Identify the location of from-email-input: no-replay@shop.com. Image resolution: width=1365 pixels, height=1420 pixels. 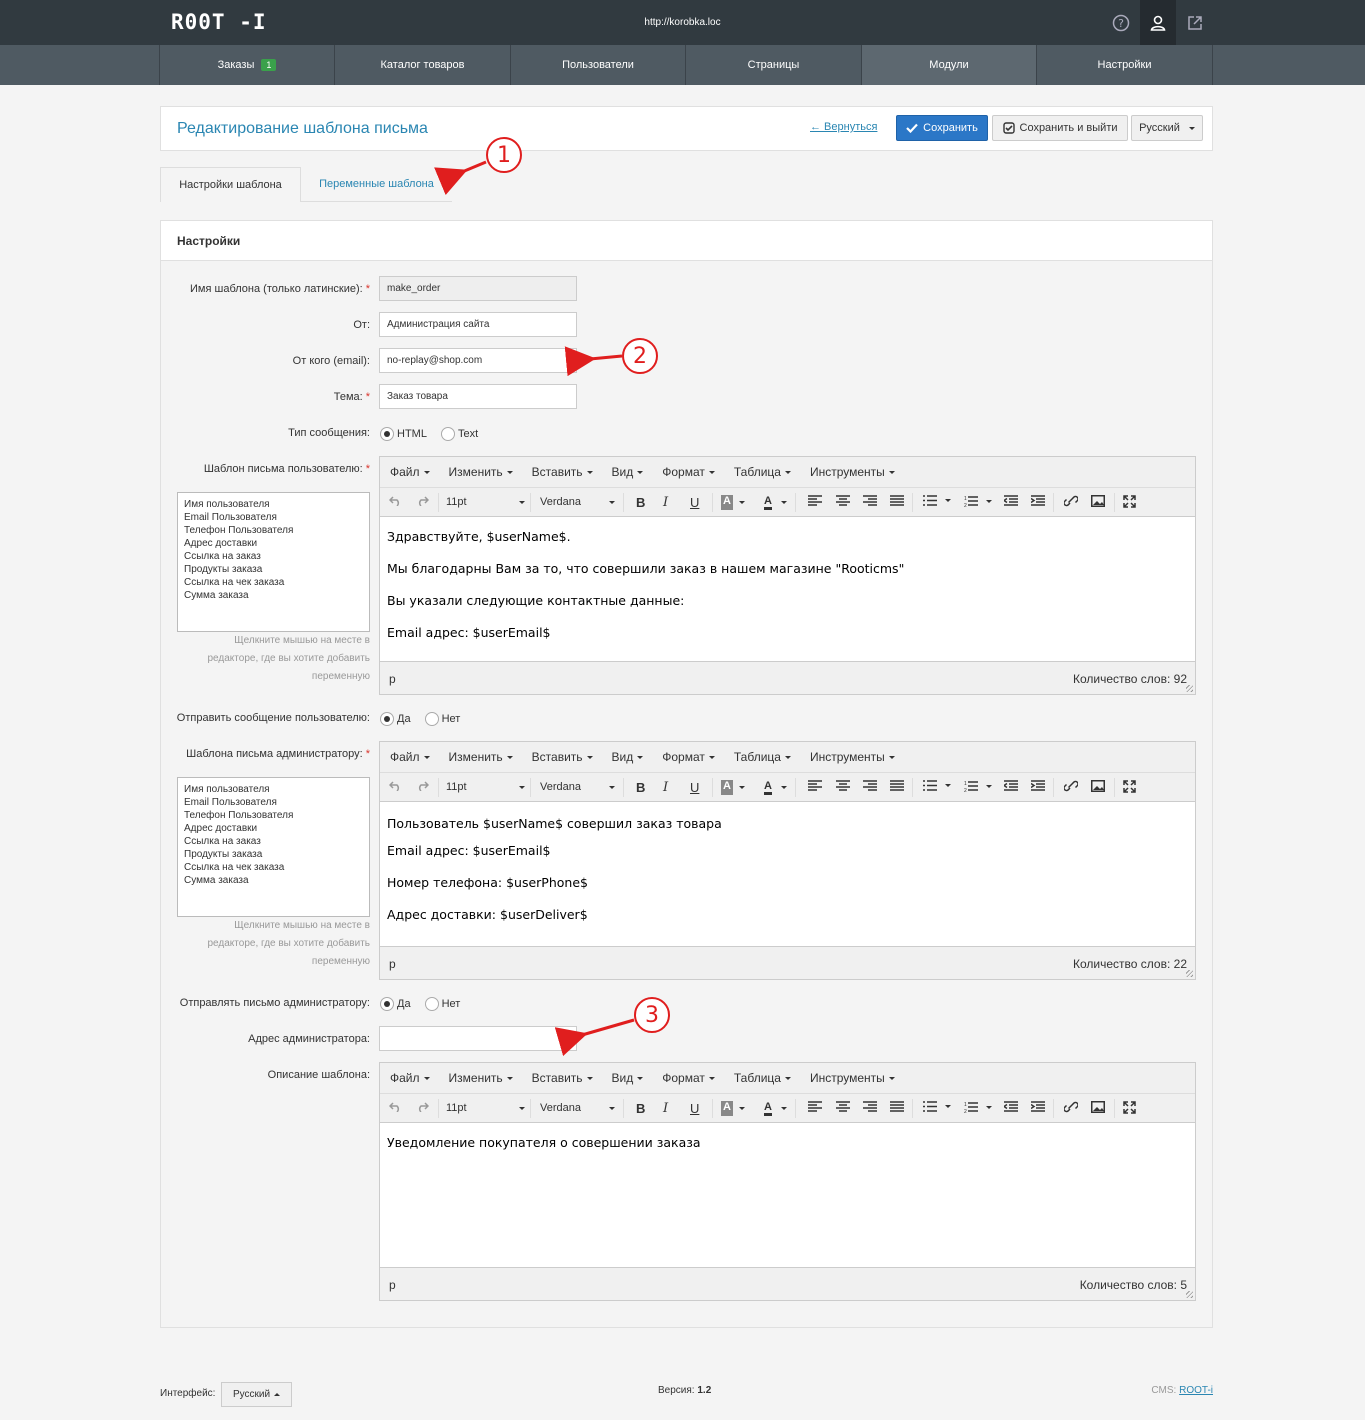
(478, 360).